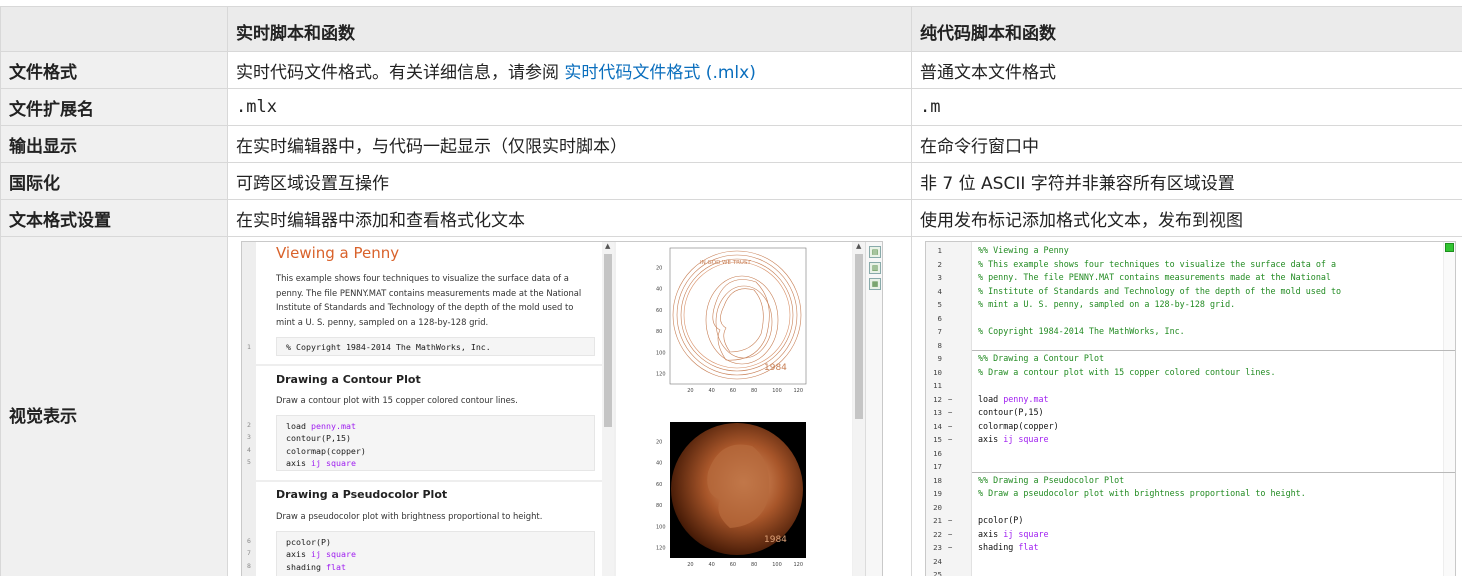 This screenshot has width=1462, height=576. What do you see at coordinates (937, 493) in the screenshot?
I see `line-number: 19` at bounding box center [937, 493].